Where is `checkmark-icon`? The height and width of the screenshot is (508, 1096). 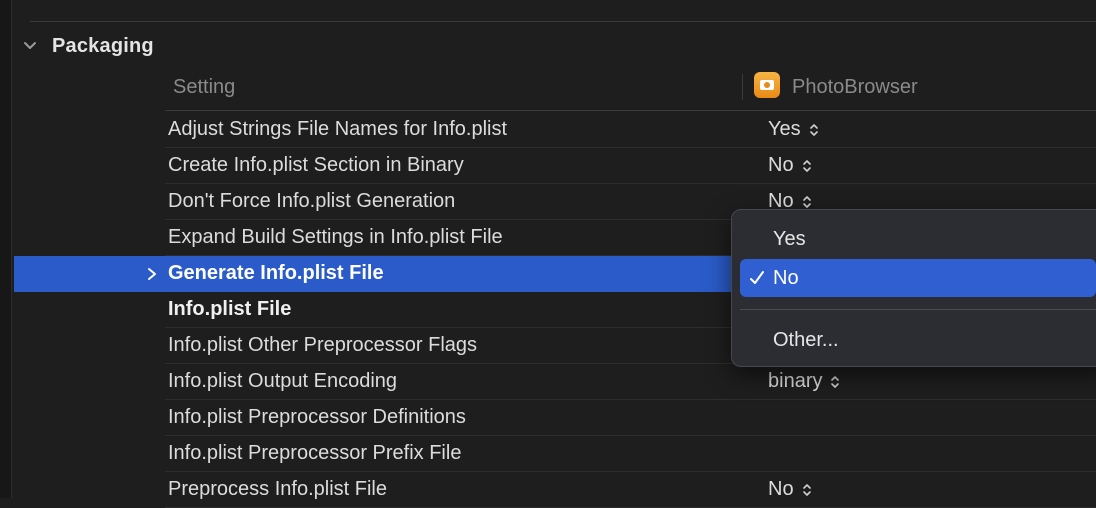 checkmark-icon is located at coordinates (758, 278).